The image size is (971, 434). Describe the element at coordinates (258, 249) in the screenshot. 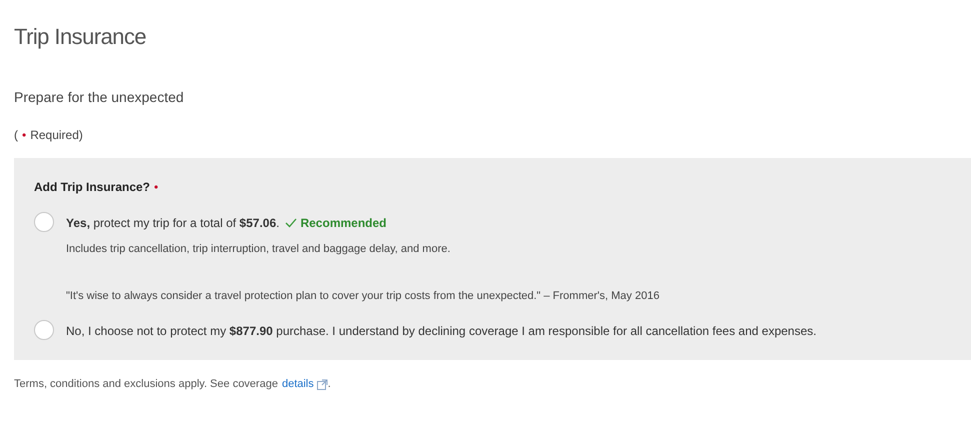

I see `option-description: Includes trip cancellation, trip interruption, travel and baggage delay, and more.` at that location.